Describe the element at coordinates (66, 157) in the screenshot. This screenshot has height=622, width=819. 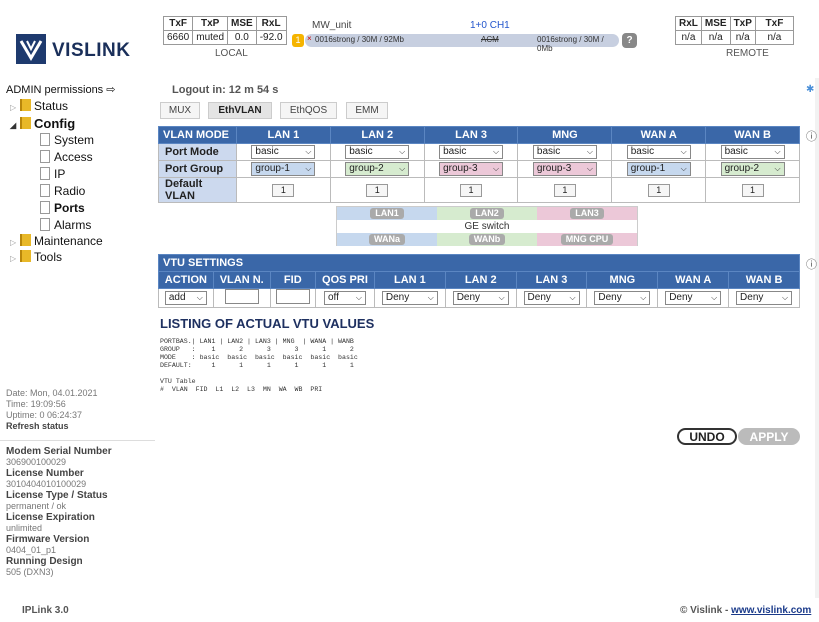
I see `sidebar-item-access: Access` at that location.